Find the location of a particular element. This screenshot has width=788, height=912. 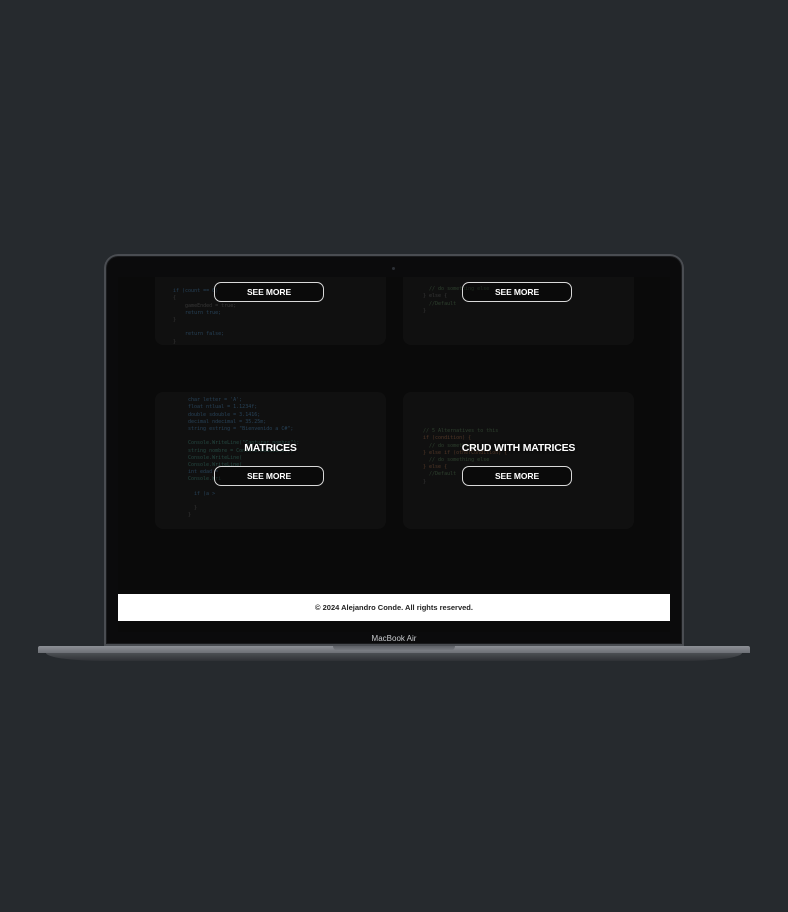

base-bottom is located at coordinates (394, 657).